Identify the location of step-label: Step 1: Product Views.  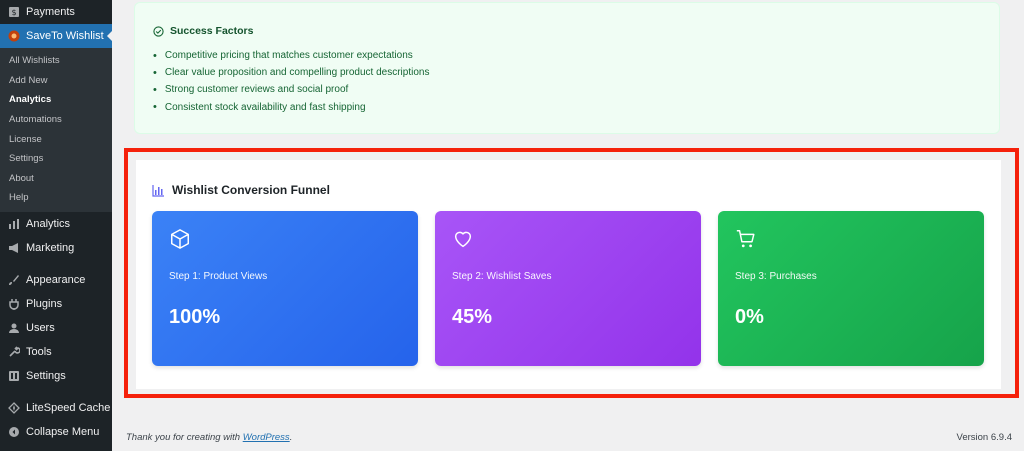
(218, 276).